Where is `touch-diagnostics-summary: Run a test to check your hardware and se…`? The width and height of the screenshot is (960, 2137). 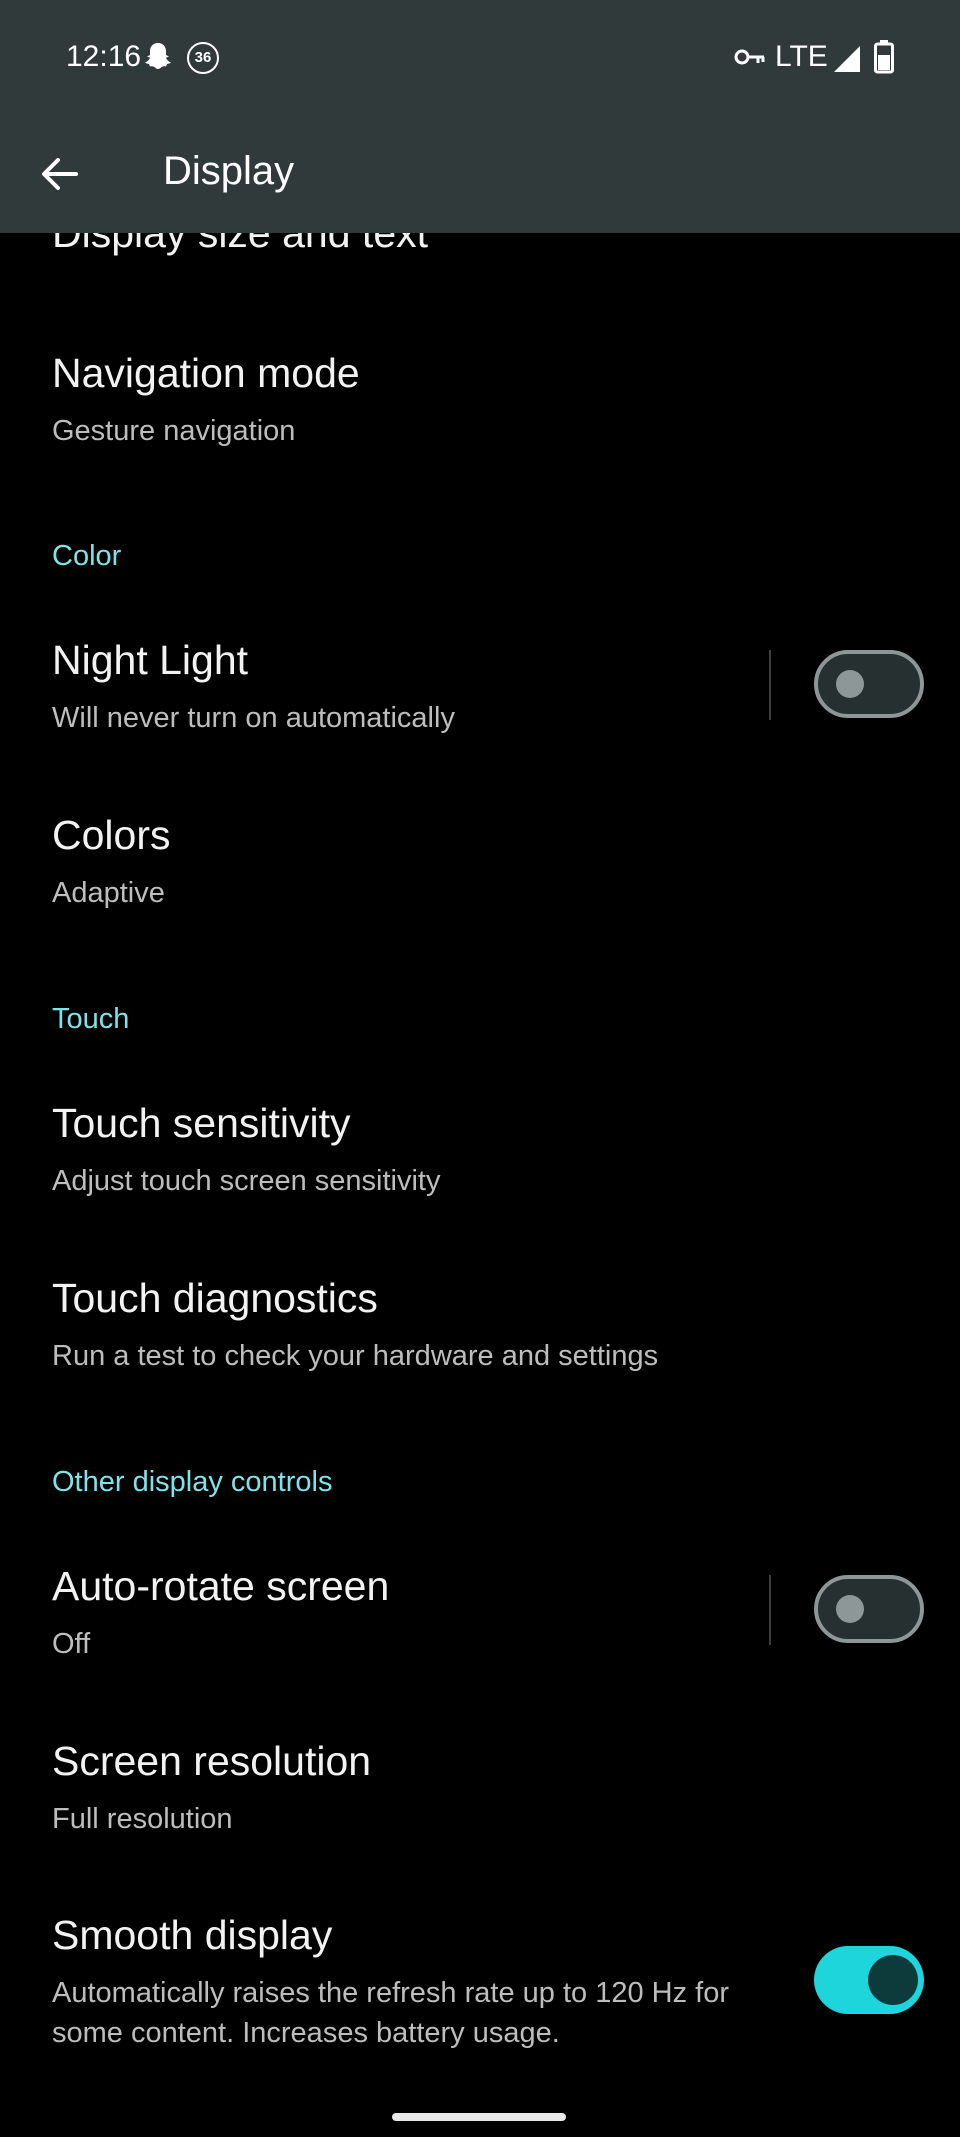
touch-diagnostics-summary: Run a test to check your hardware and se… is located at coordinates (355, 1356).